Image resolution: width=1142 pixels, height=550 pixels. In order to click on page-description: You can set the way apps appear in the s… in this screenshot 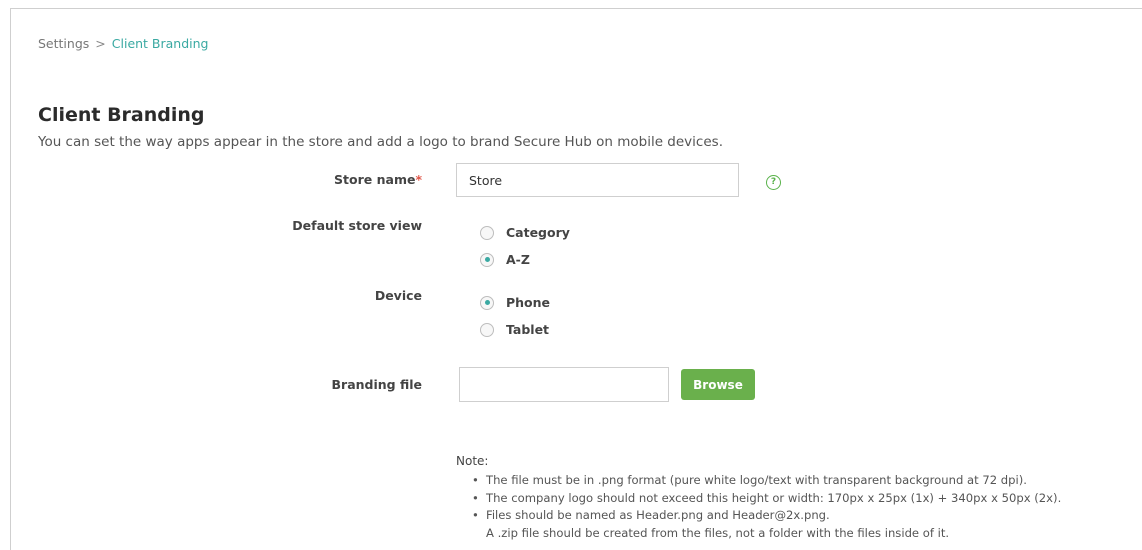, I will do `click(380, 142)`.